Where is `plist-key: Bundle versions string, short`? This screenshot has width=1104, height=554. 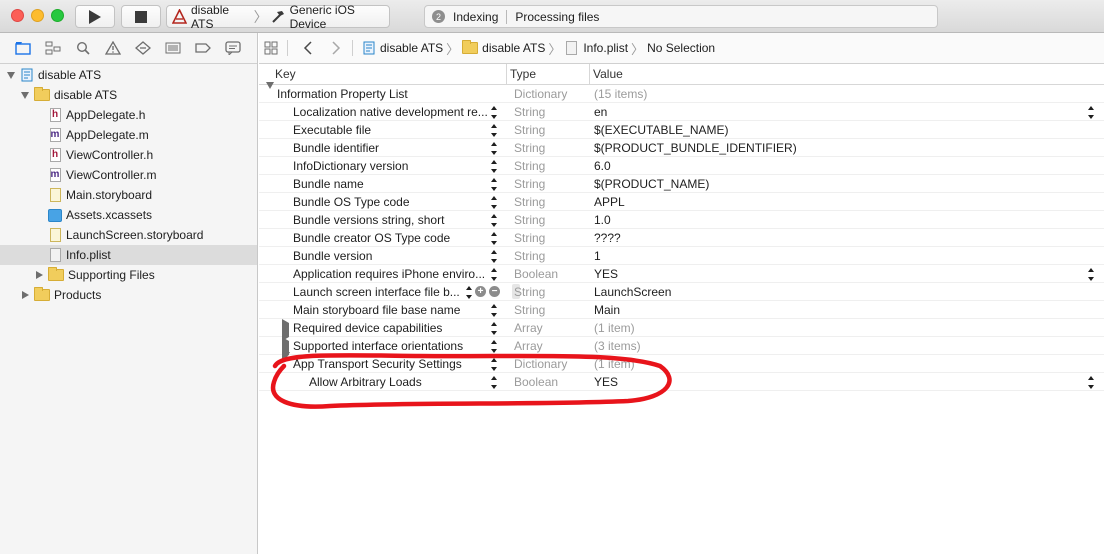
plist-key: Bundle versions string, short is located at coordinates (368, 220).